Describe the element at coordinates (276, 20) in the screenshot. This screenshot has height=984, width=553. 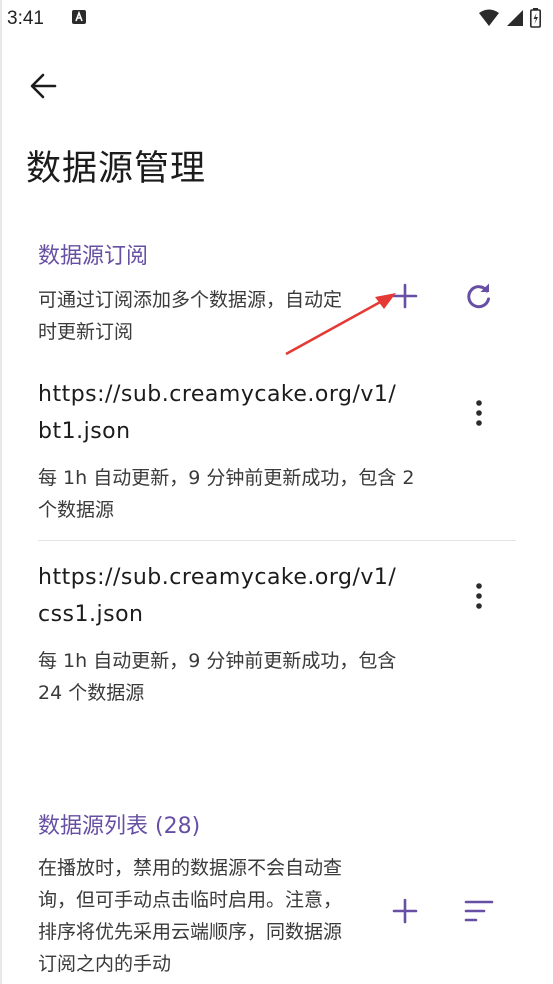
I see `status-bar: 3:41` at that location.